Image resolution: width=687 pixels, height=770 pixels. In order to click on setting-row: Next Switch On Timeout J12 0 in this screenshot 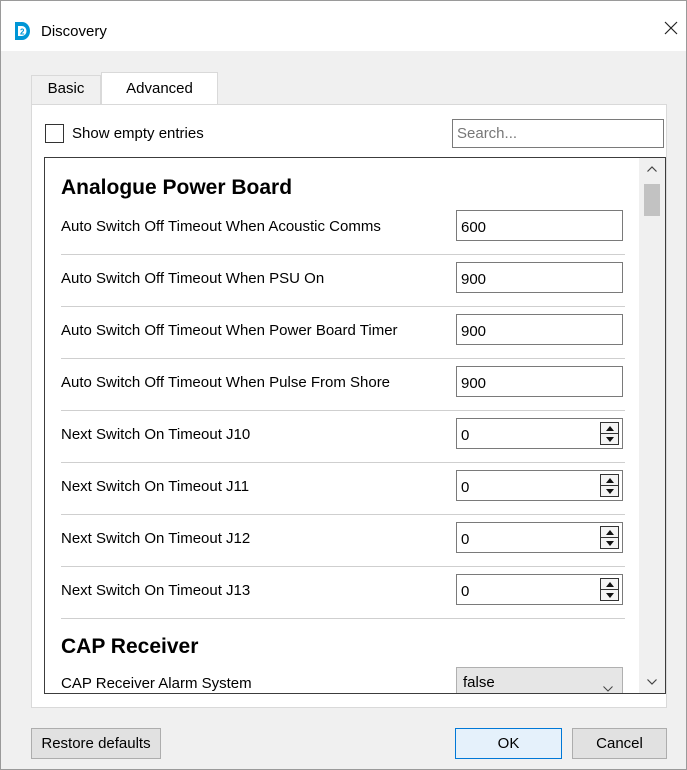, I will do `click(343, 541)`.